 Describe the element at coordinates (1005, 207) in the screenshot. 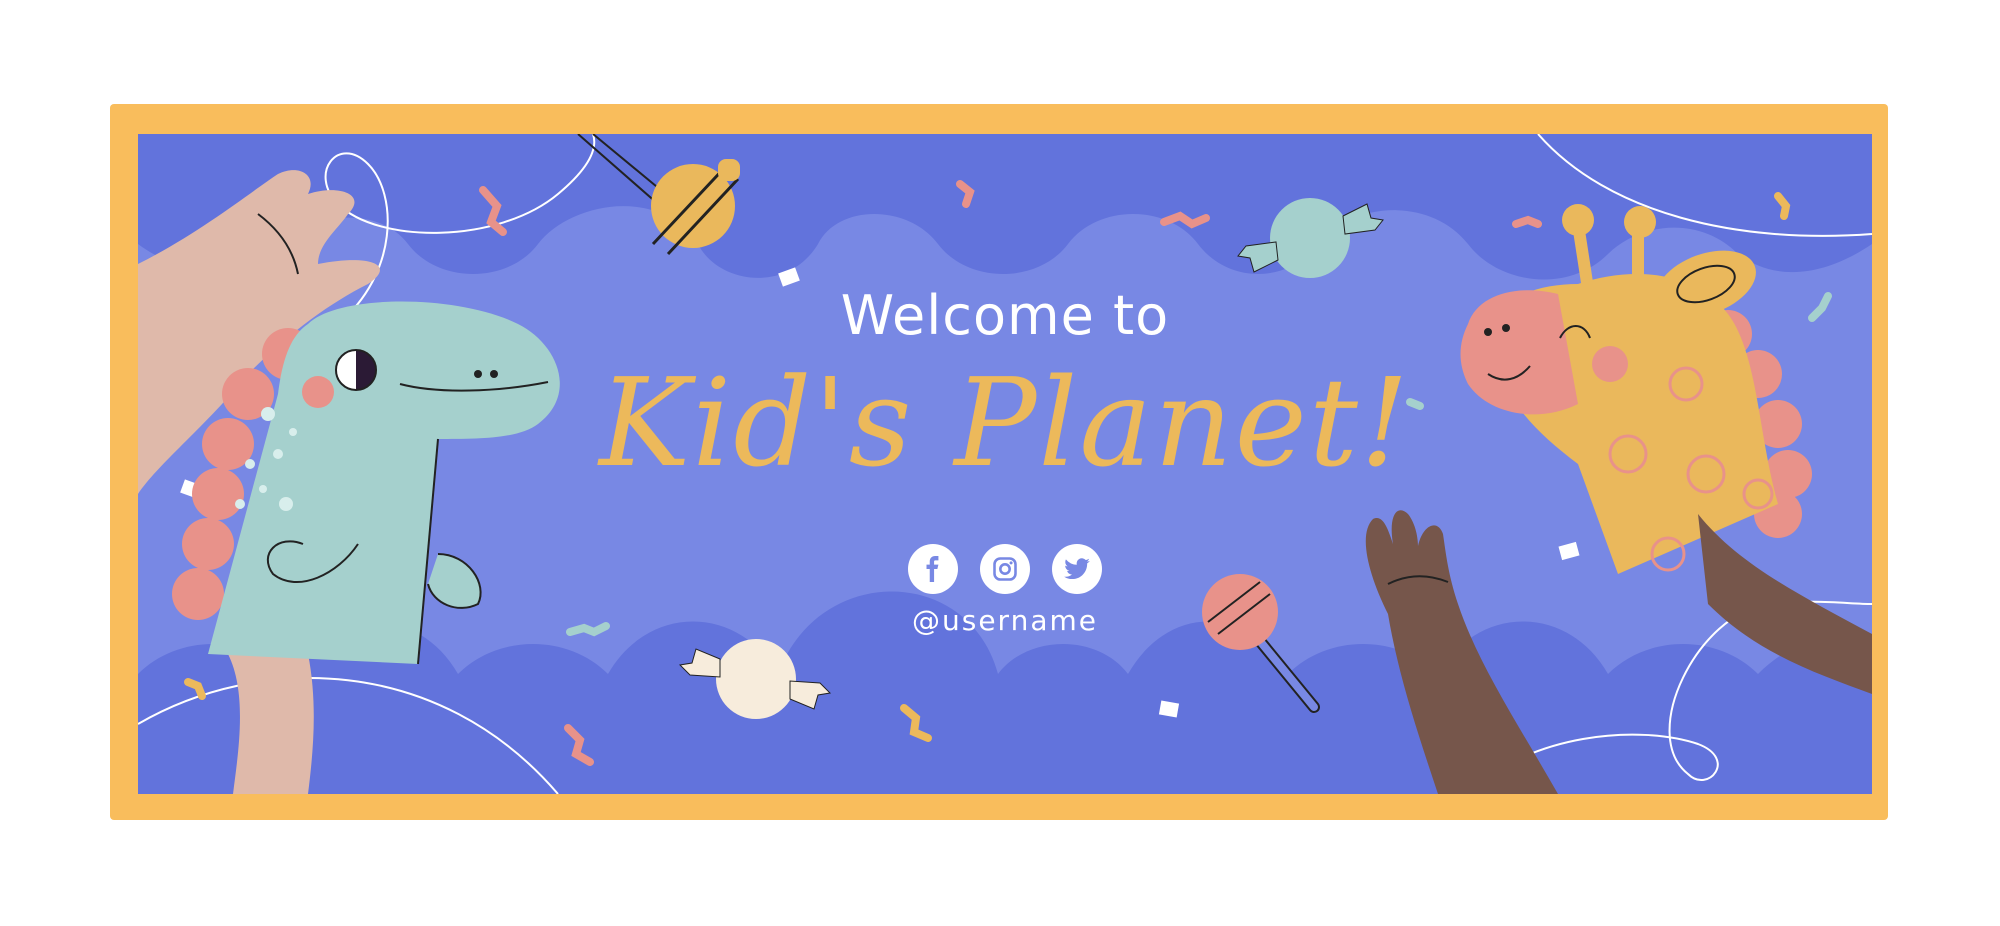

I see `cloud-band-top` at that location.